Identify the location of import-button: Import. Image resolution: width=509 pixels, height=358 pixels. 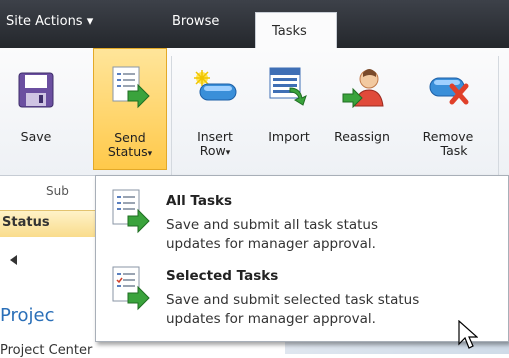
(289, 108).